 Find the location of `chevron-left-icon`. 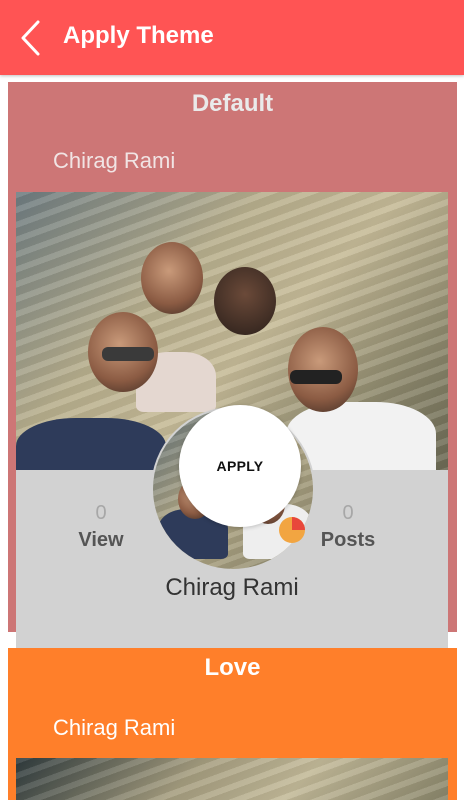

chevron-left-icon is located at coordinates (30, 38).